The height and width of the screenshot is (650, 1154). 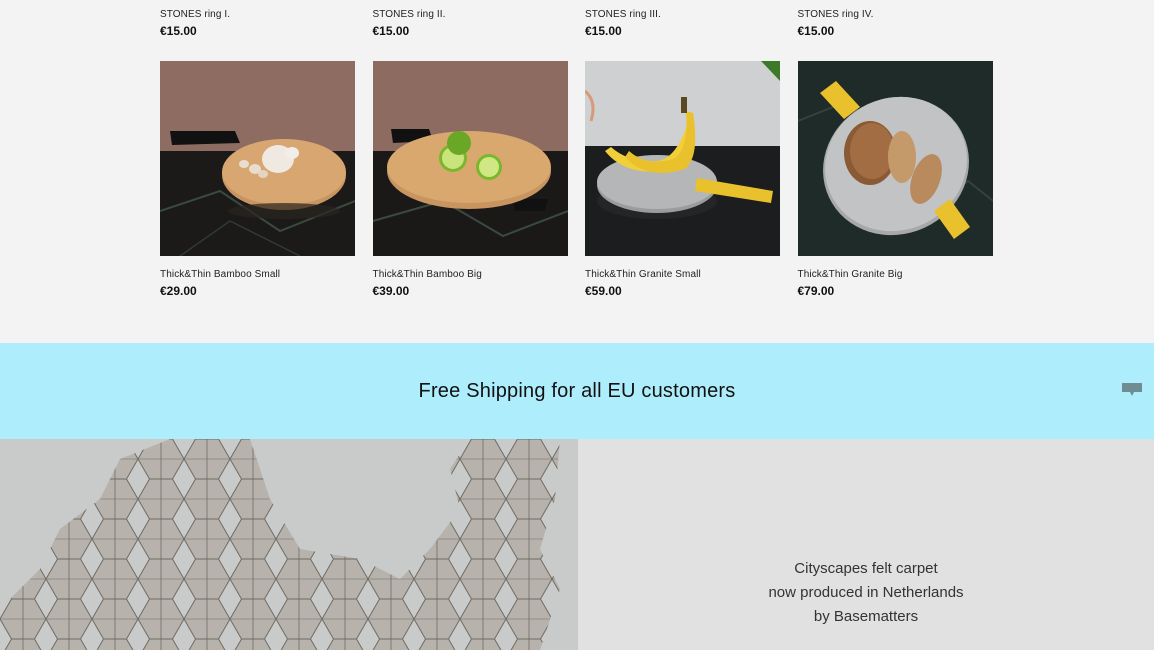 I want to click on free-shipping-banner: Free Shipping for all EU customers, so click(x=577, y=391).